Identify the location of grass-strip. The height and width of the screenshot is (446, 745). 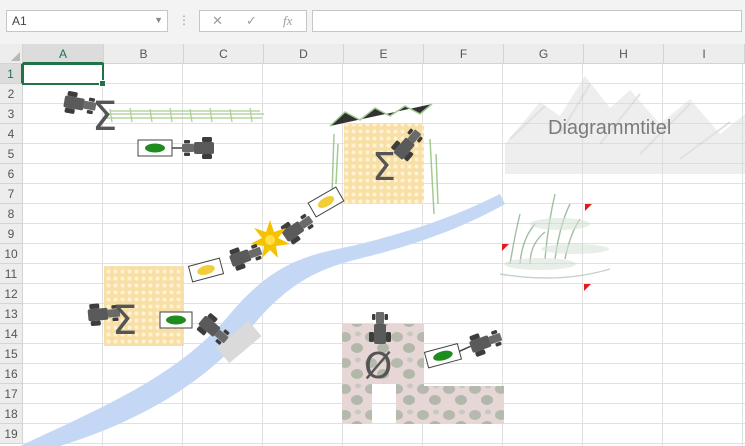
(184, 115).